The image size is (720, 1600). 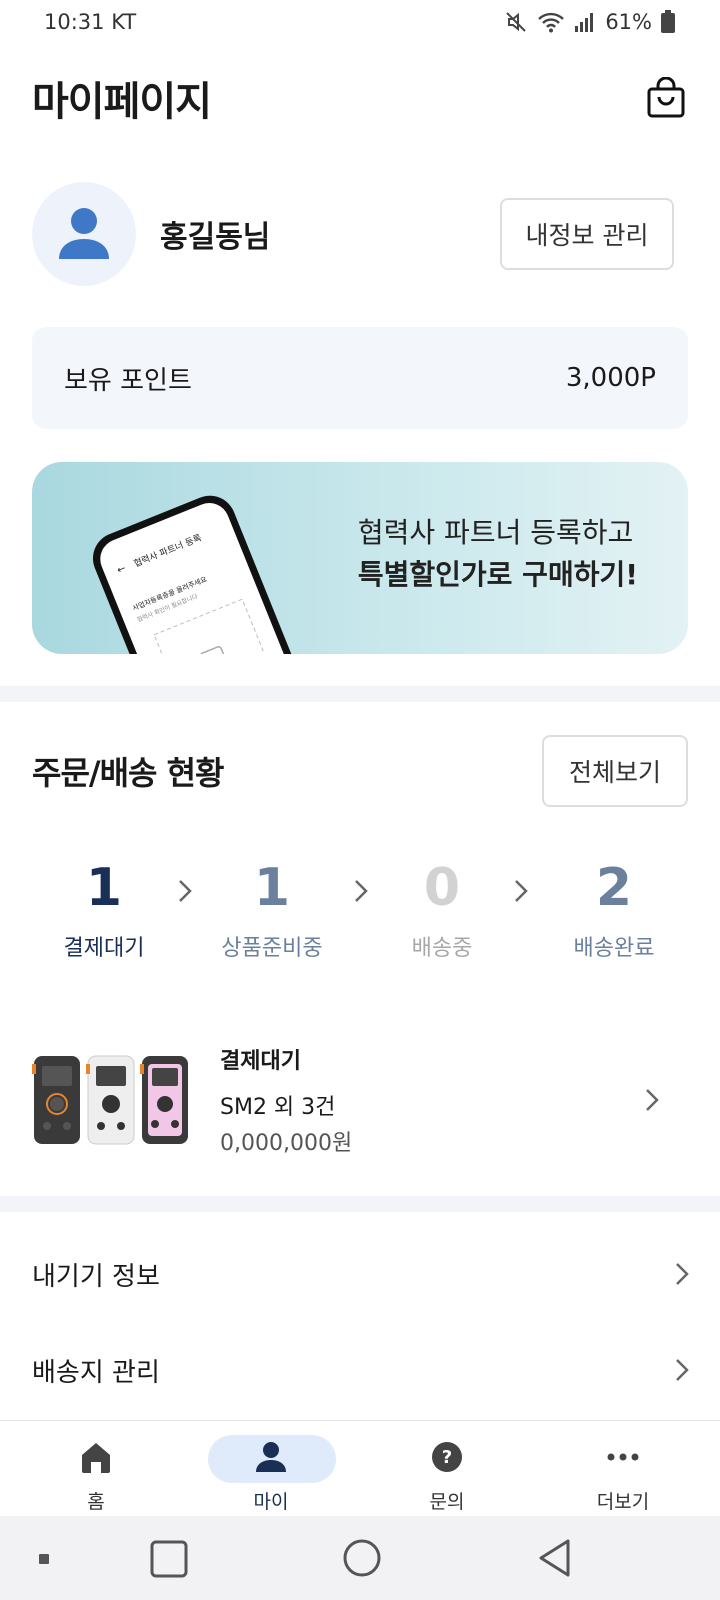 What do you see at coordinates (96, 1372) in the screenshot?
I see `menu-label: 배송지 관리` at bounding box center [96, 1372].